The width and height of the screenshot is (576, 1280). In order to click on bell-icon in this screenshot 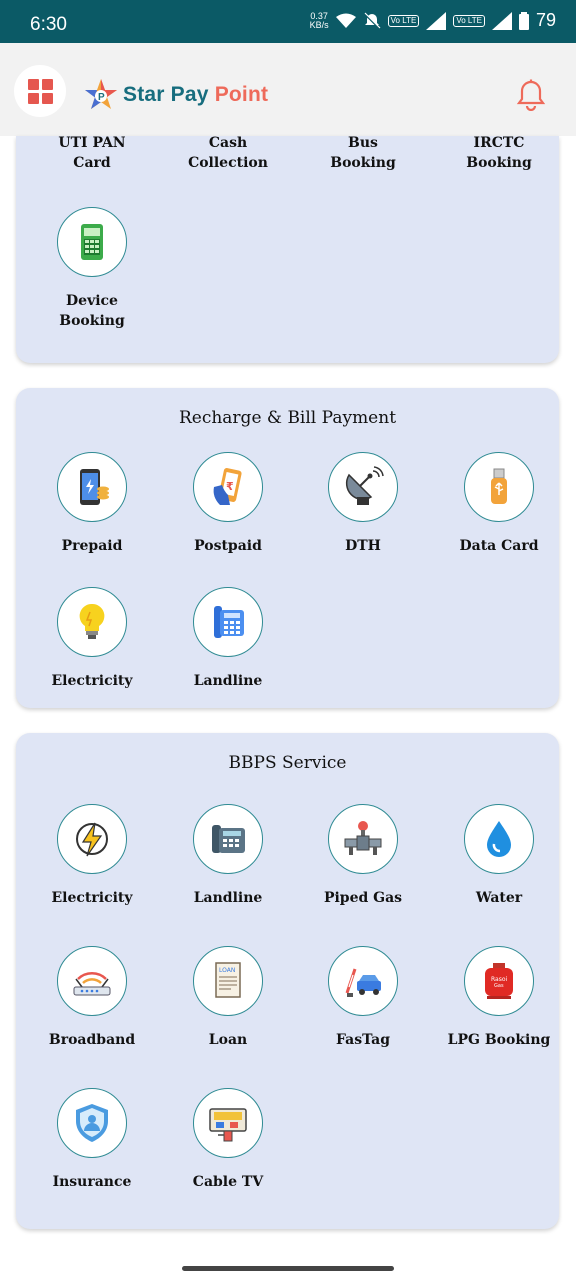, I will do `click(531, 95)`.